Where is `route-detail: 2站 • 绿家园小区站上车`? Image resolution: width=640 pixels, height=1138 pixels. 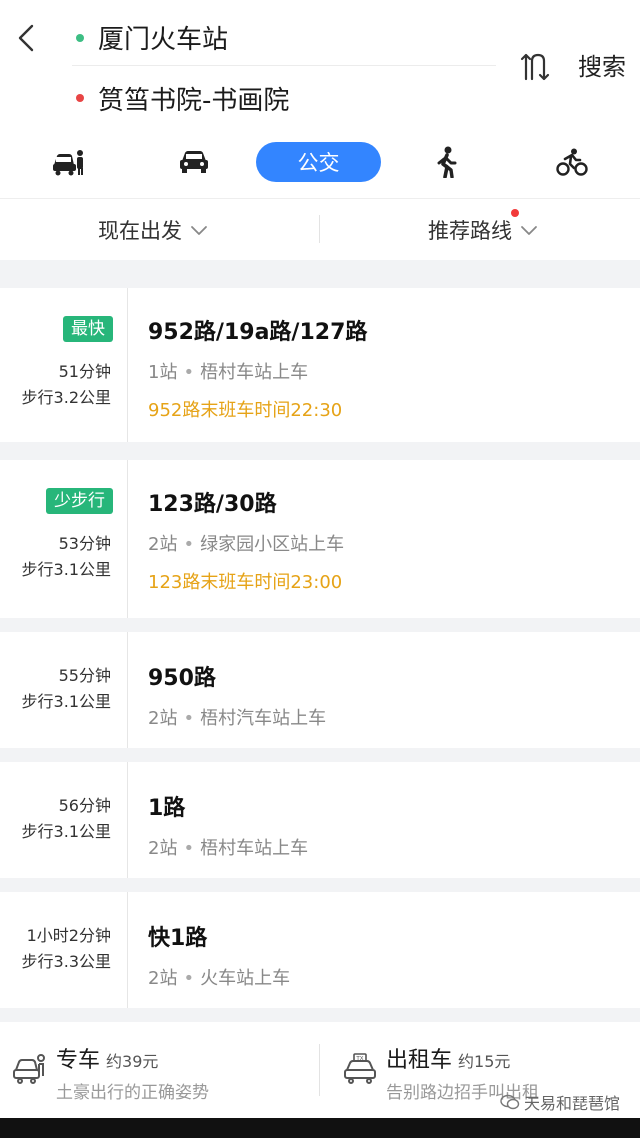
route-detail: 2站 • 绿家园小区站上车 is located at coordinates (246, 543).